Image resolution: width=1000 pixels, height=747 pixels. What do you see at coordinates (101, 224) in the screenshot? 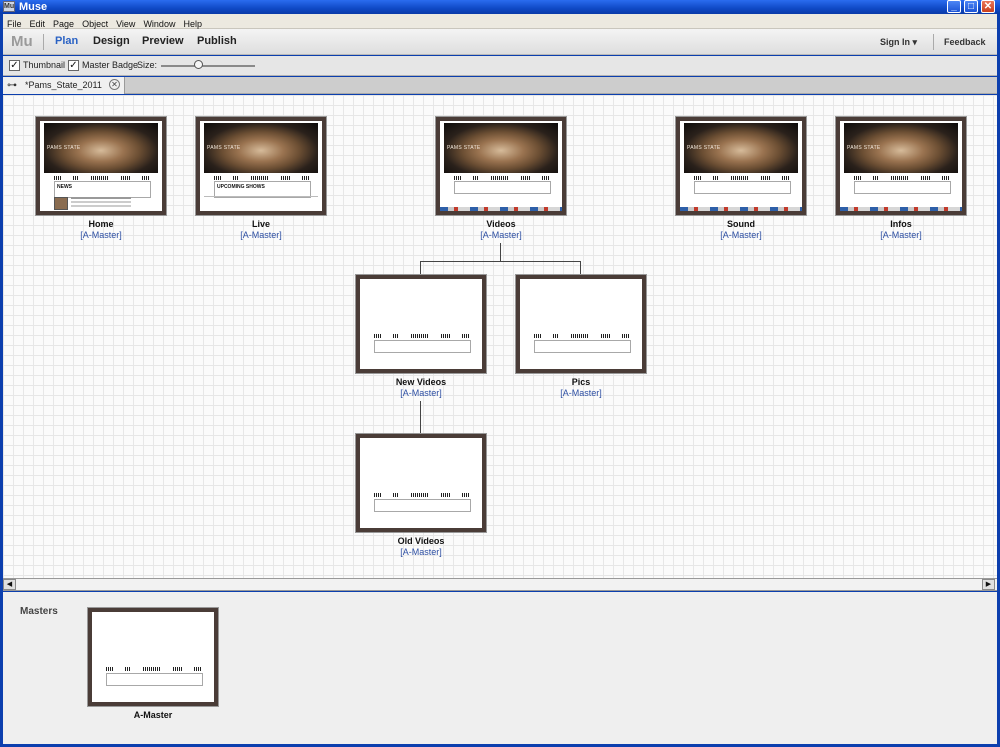
I see `page-name-label: Home` at bounding box center [101, 224].